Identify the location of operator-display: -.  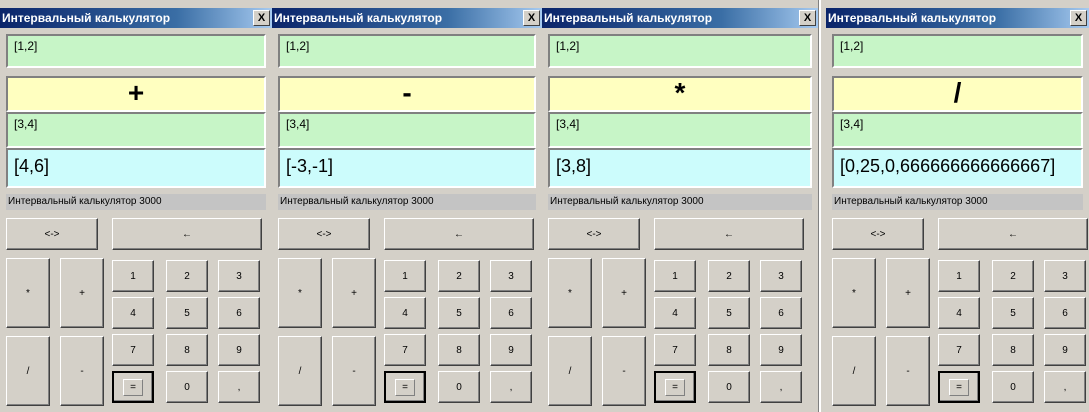
(407, 94).